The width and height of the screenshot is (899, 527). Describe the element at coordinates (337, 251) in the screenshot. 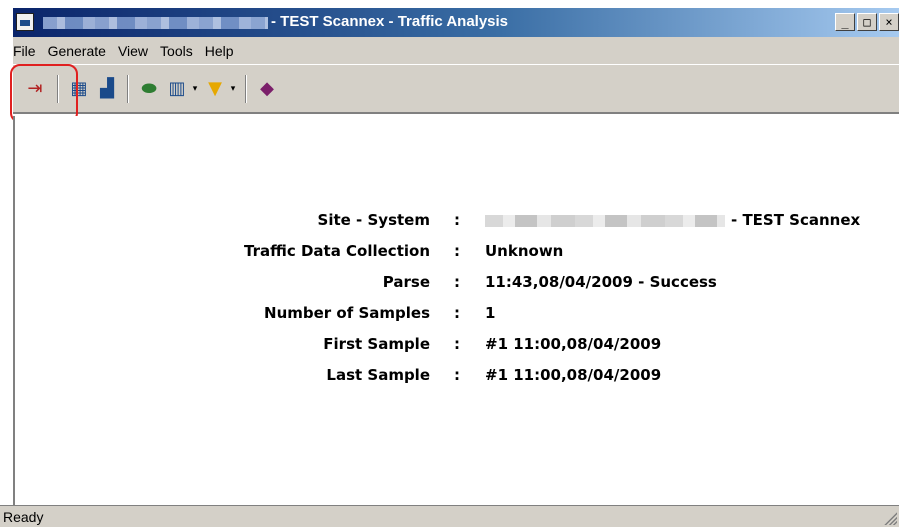

I see `info-label: Traffic Data Collection` at that location.